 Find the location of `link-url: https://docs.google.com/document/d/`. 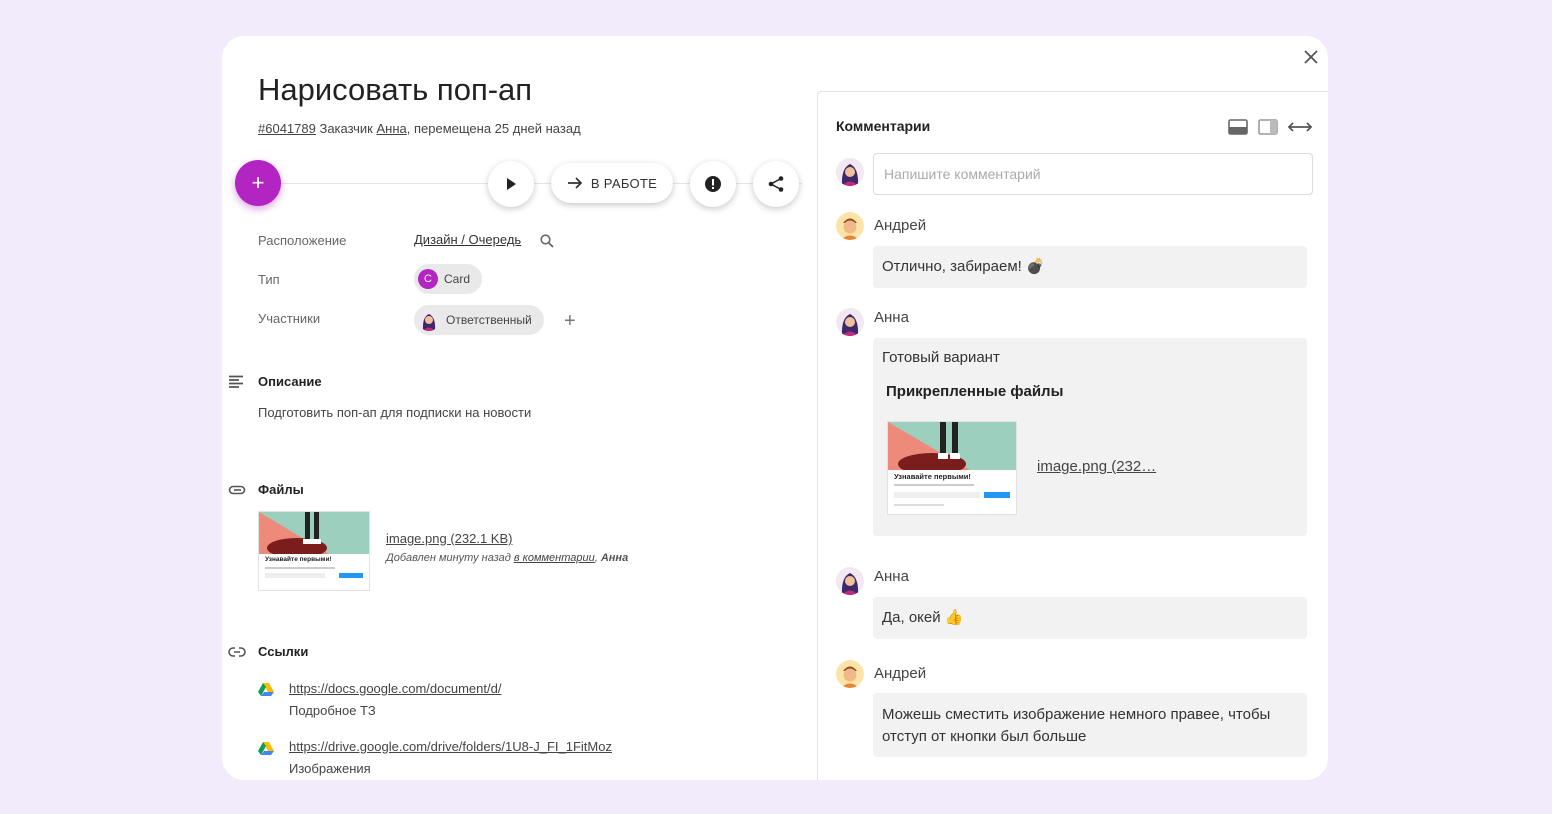

link-url: https://docs.google.com/document/d/ is located at coordinates (395, 688).